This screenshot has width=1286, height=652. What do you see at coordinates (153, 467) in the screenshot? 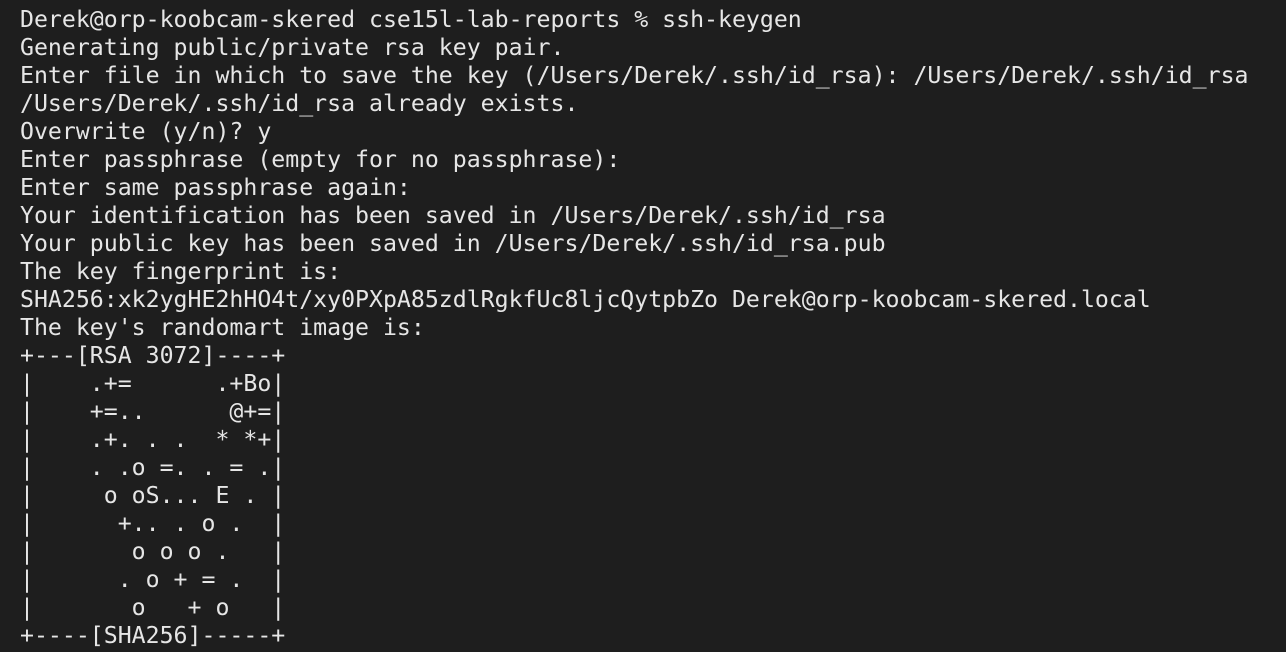
I see `randomart-line: | . .o =. . = .|` at bounding box center [153, 467].